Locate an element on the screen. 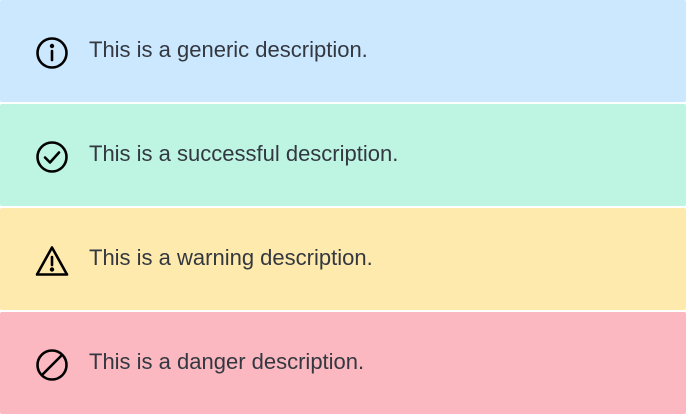 The image size is (686, 416). info-circle-icon is located at coordinates (52, 53).